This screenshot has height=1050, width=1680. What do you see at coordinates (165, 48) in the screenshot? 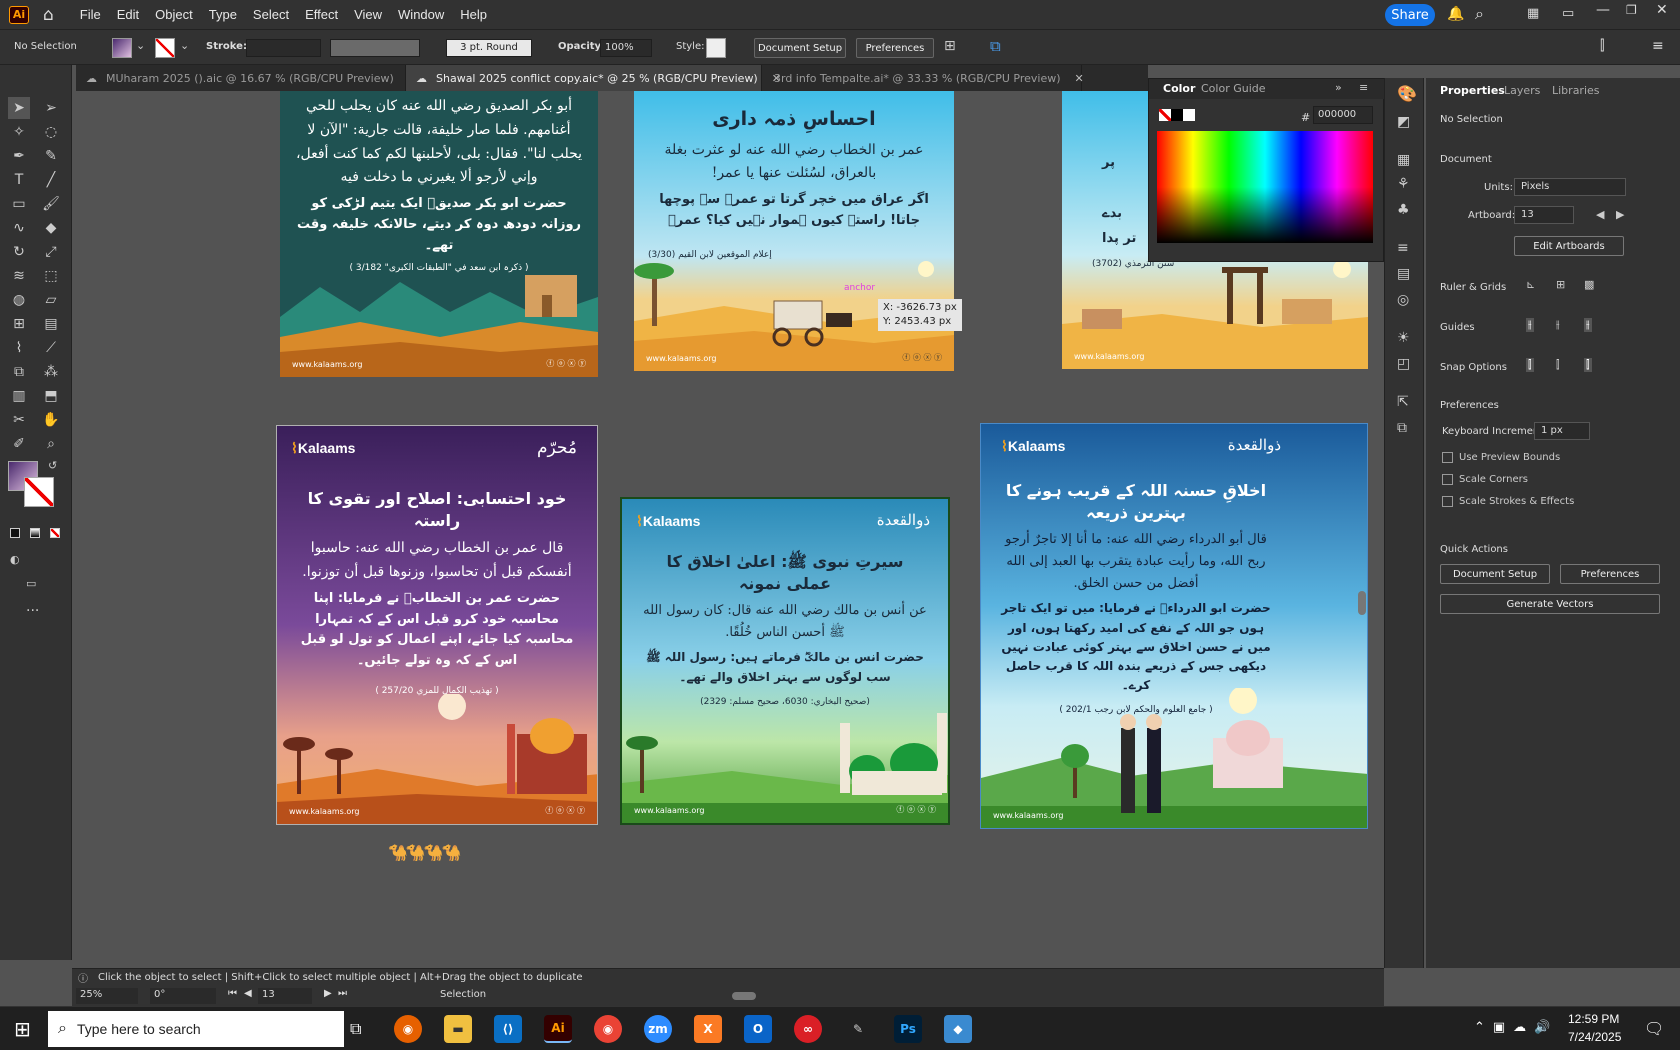
I see `stroke-swatch` at bounding box center [165, 48].